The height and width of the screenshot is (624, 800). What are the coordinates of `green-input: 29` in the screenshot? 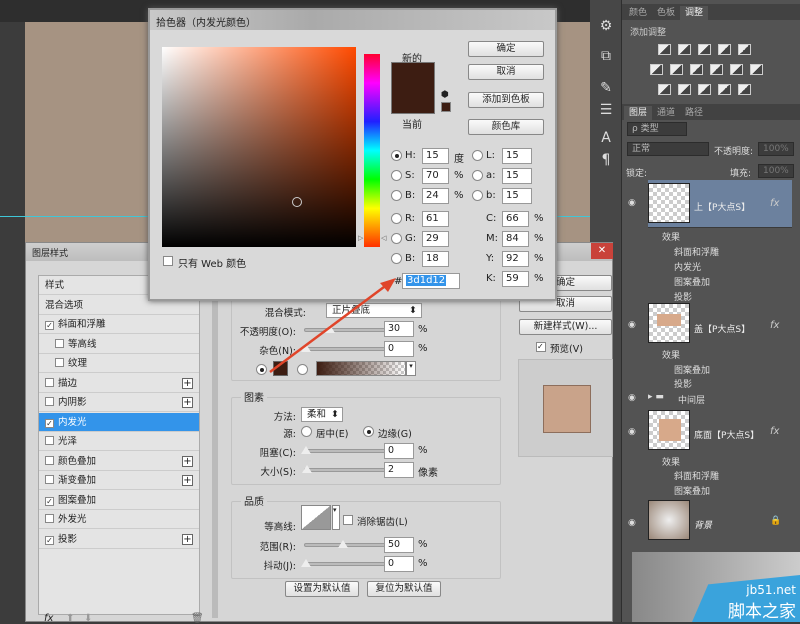 It's located at (435, 239).